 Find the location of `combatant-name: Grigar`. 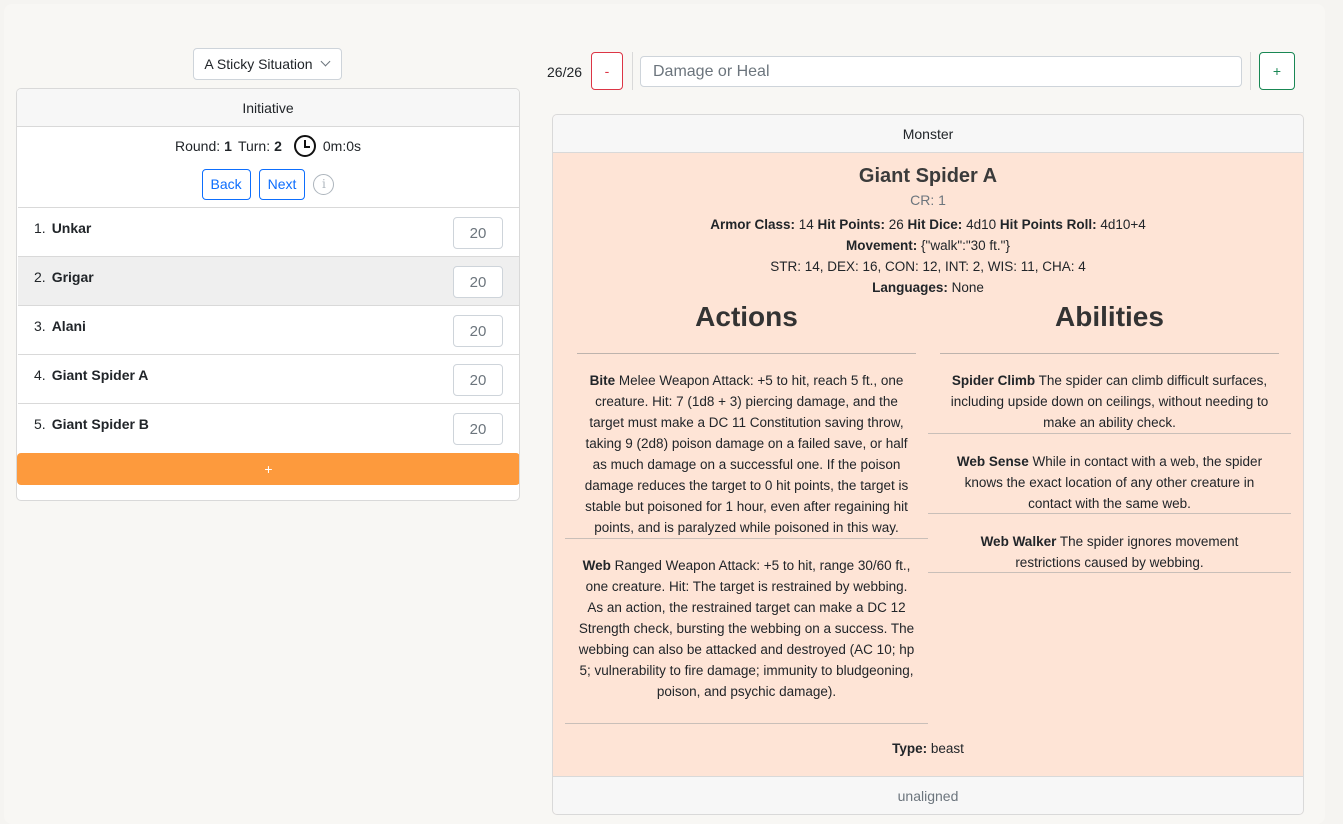

combatant-name: Grigar is located at coordinates (72, 277).